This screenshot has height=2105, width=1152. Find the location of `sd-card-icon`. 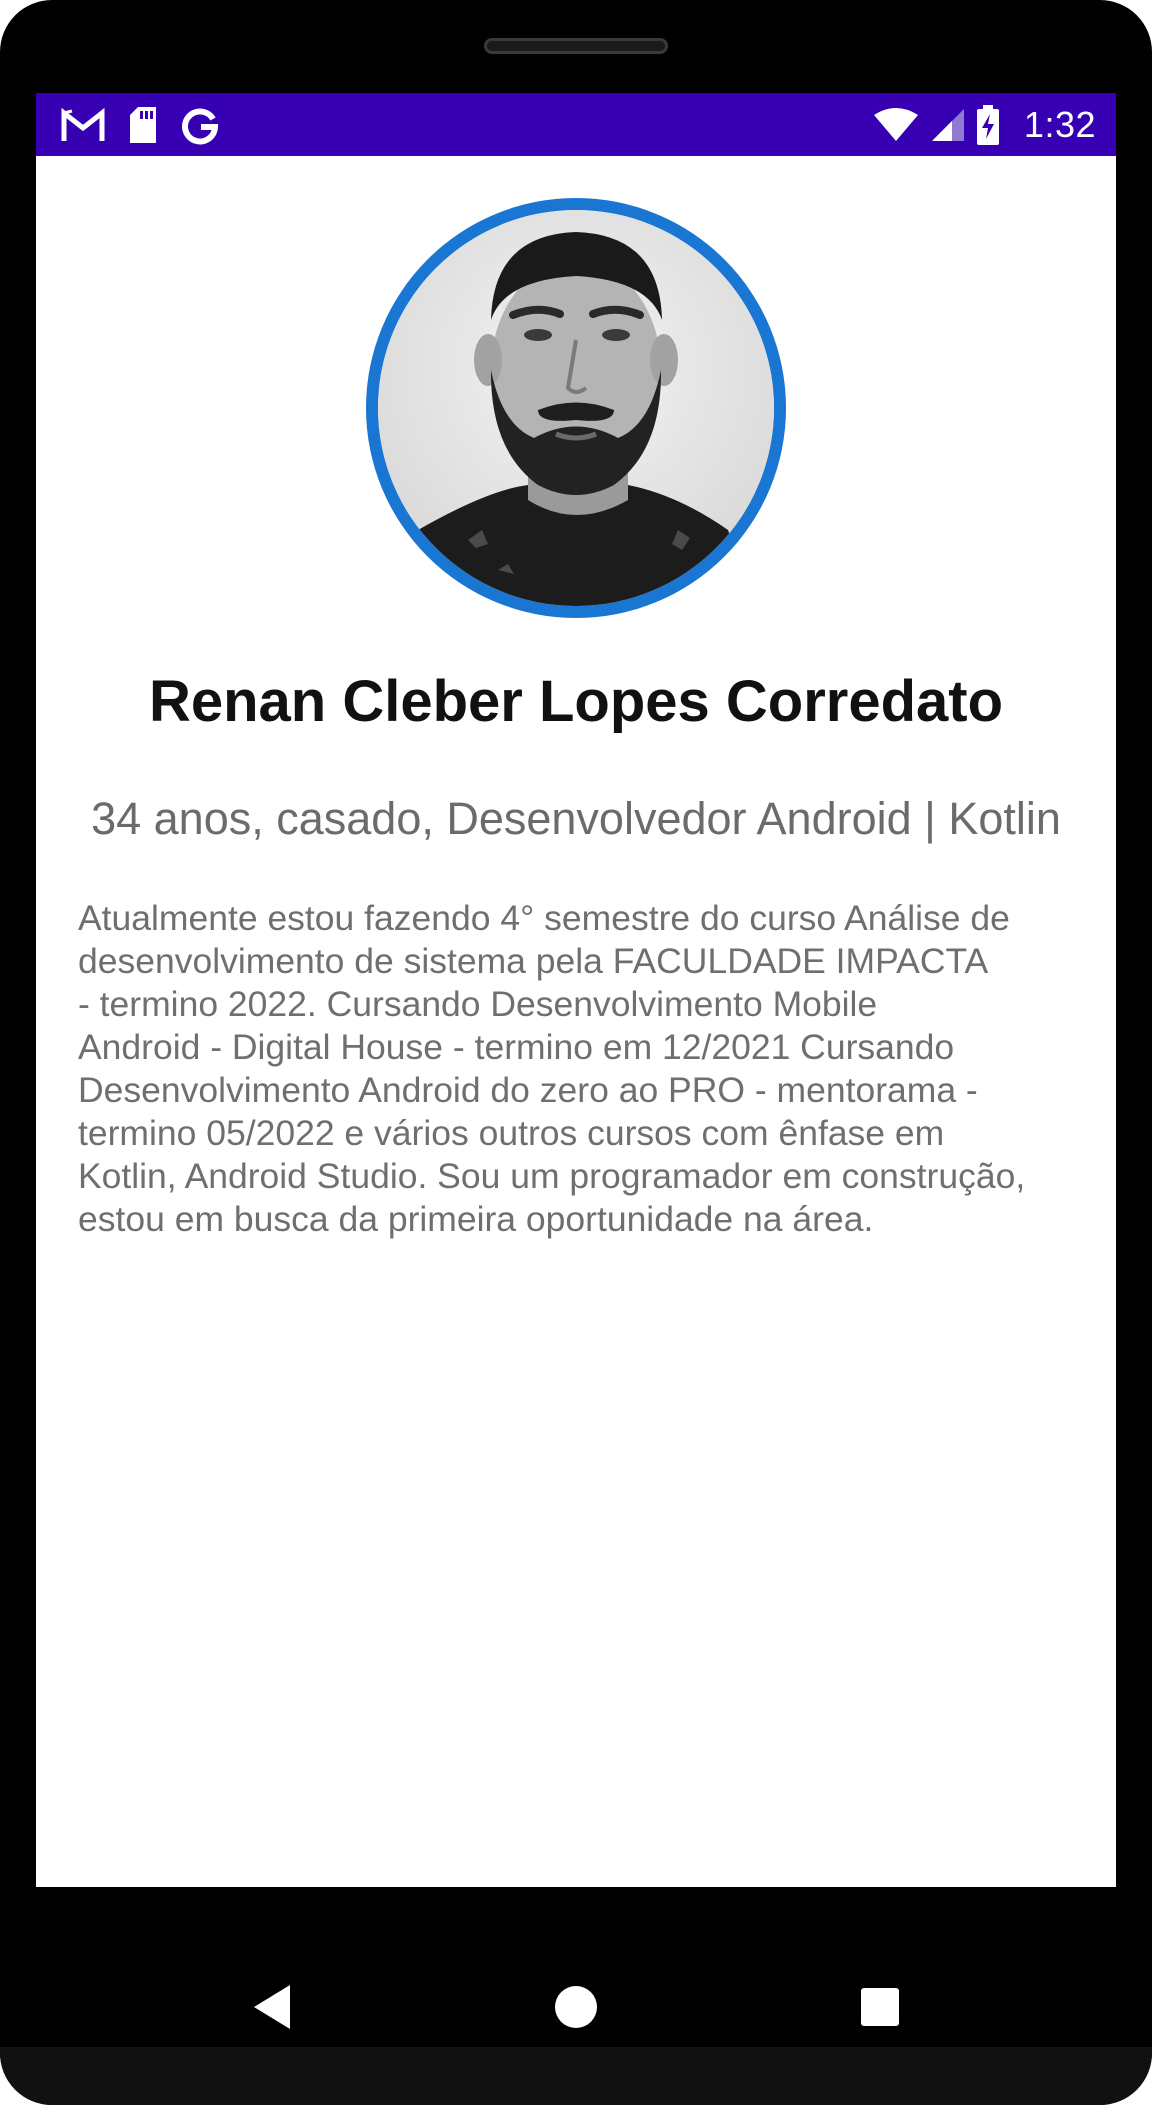

sd-card-icon is located at coordinates (143, 125).